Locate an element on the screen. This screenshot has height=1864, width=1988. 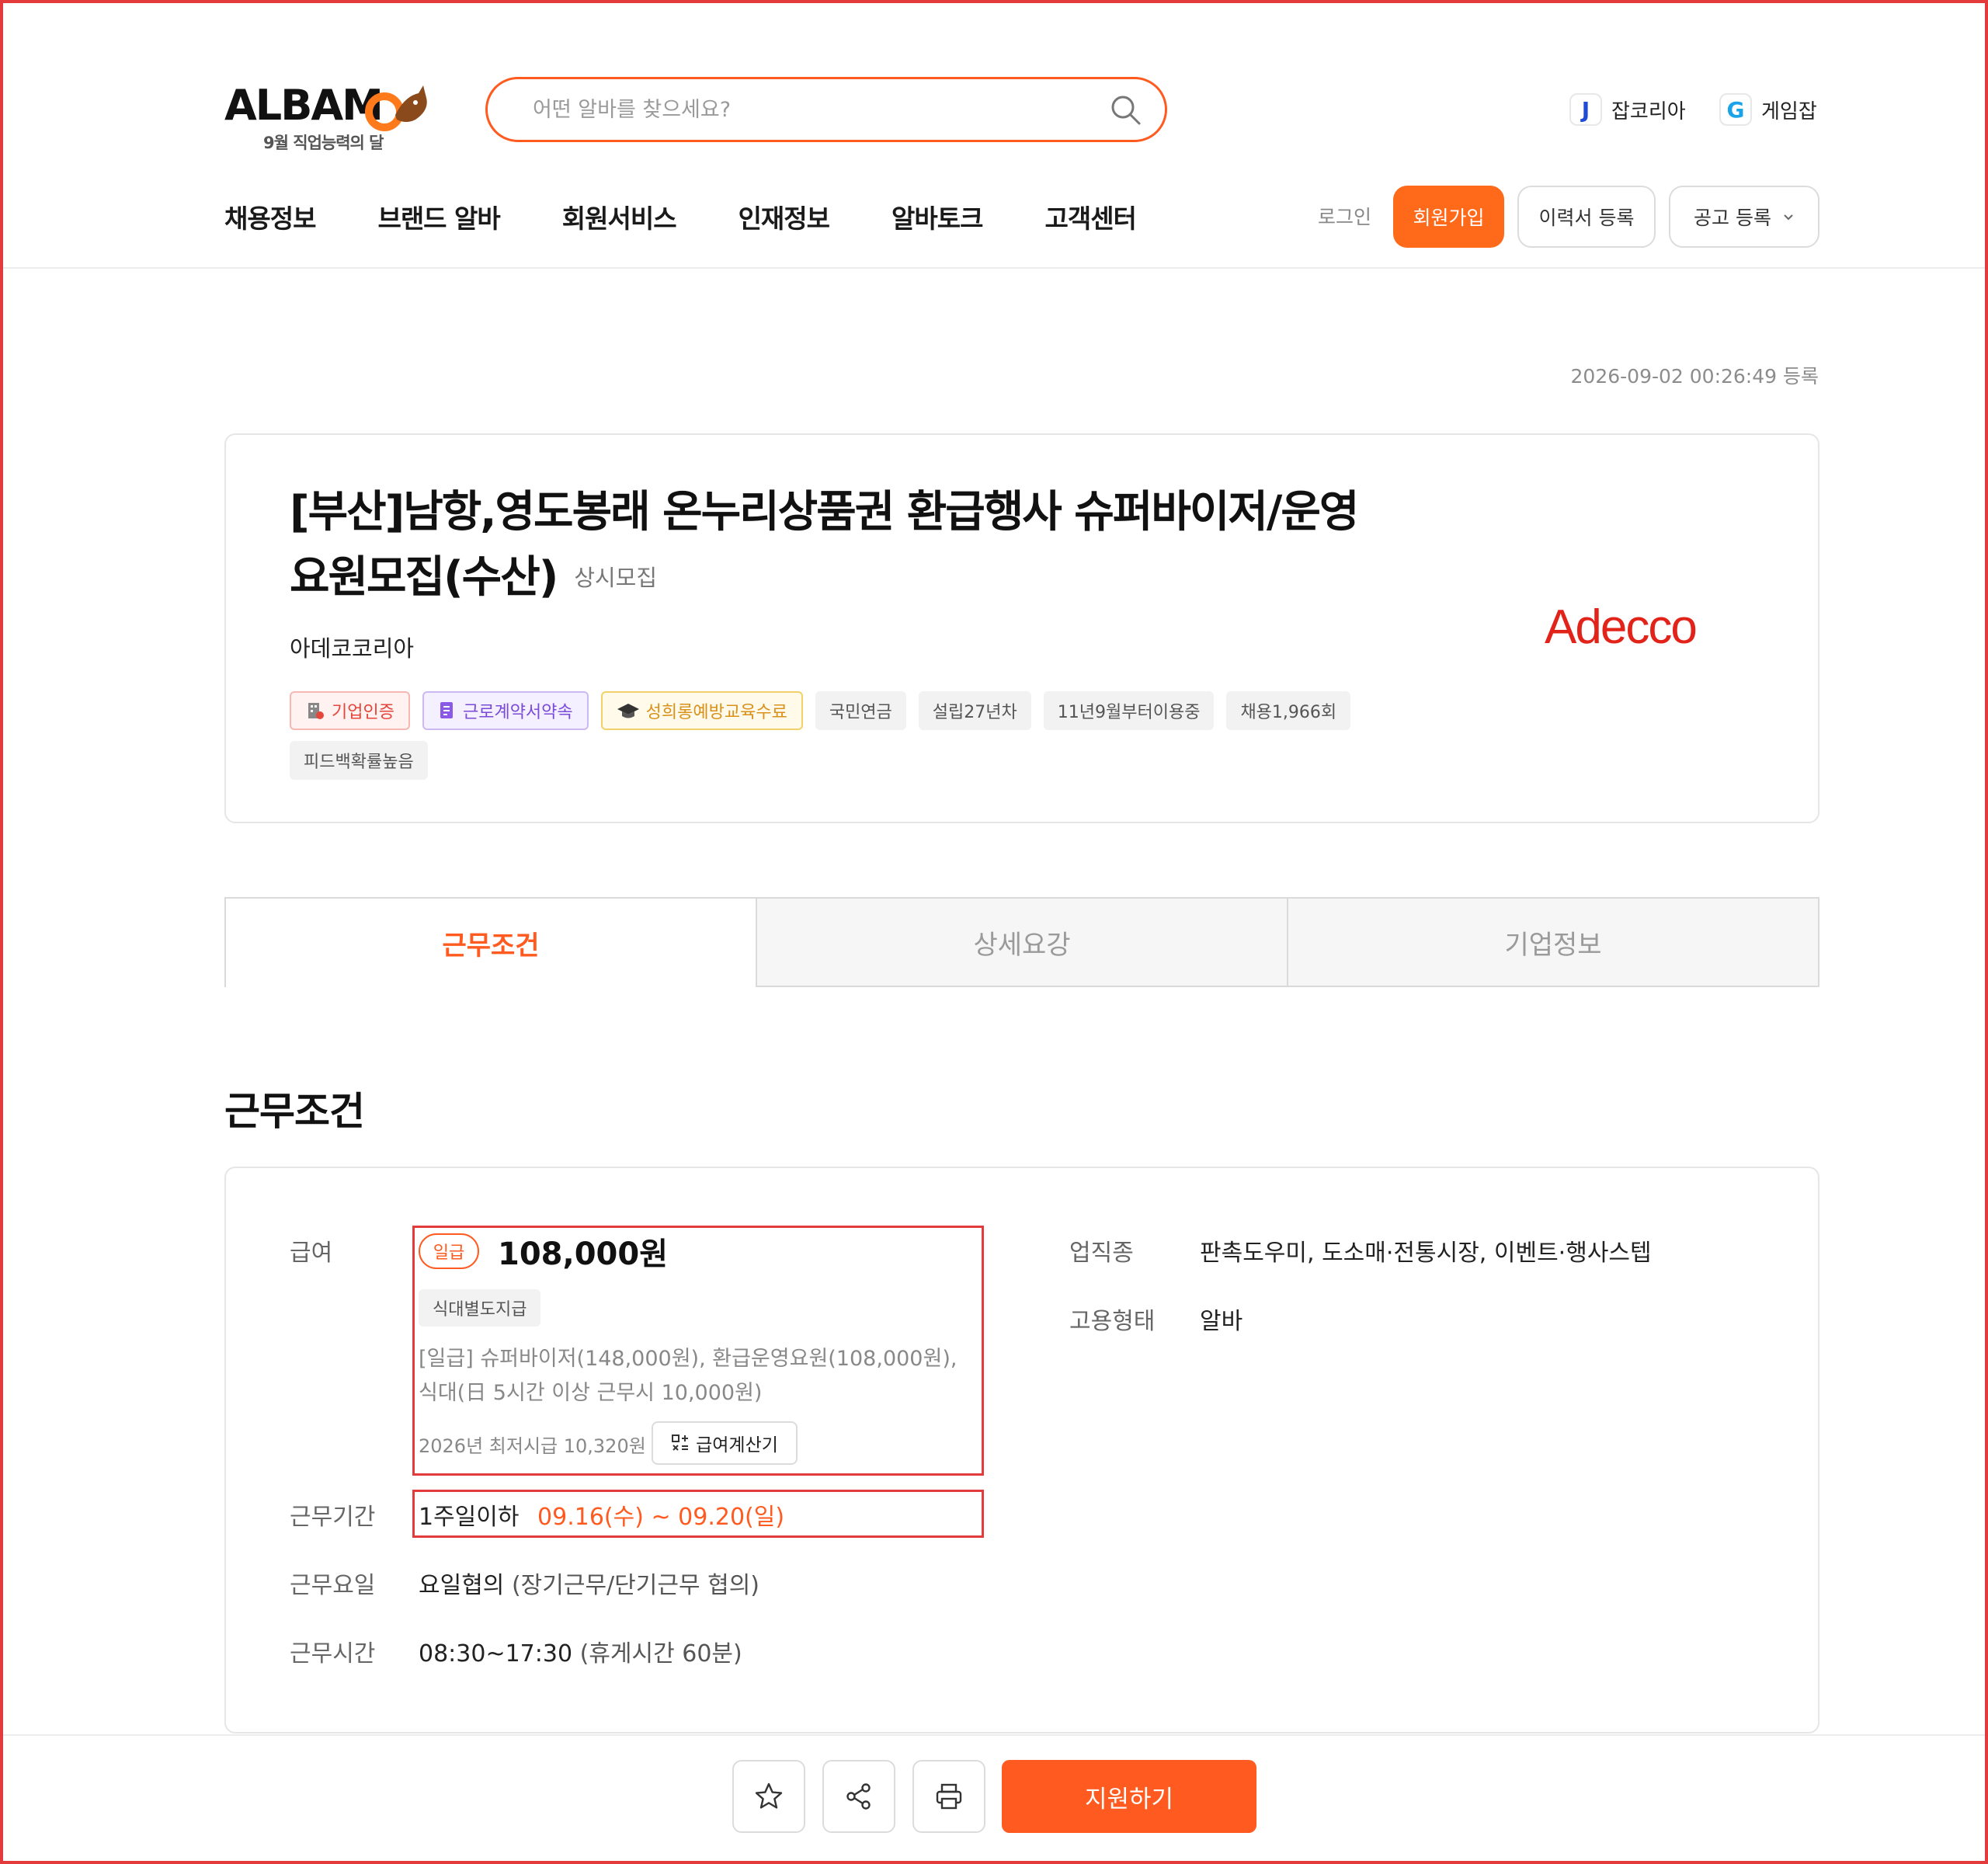
tab-details: 상세요강 is located at coordinates (1022, 942).